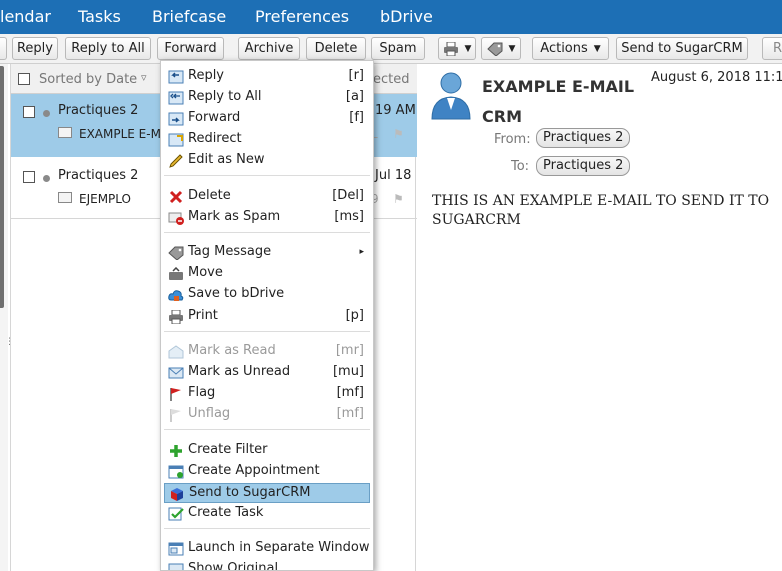 This screenshot has height=571, width=782. Describe the element at coordinates (267, 77) in the screenshot. I see `menu-item-reply: Reply [r]` at that location.